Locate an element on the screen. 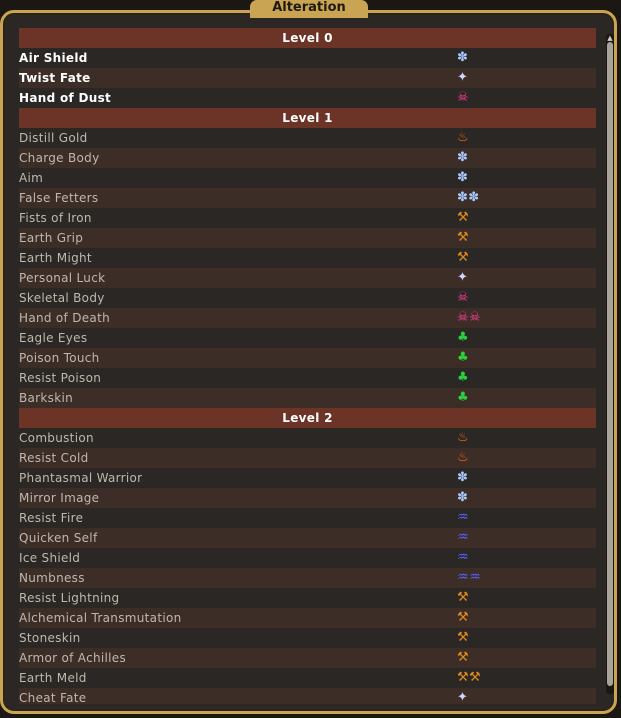  spell-name: Skeletal Body is located at coordinates (62, 298).